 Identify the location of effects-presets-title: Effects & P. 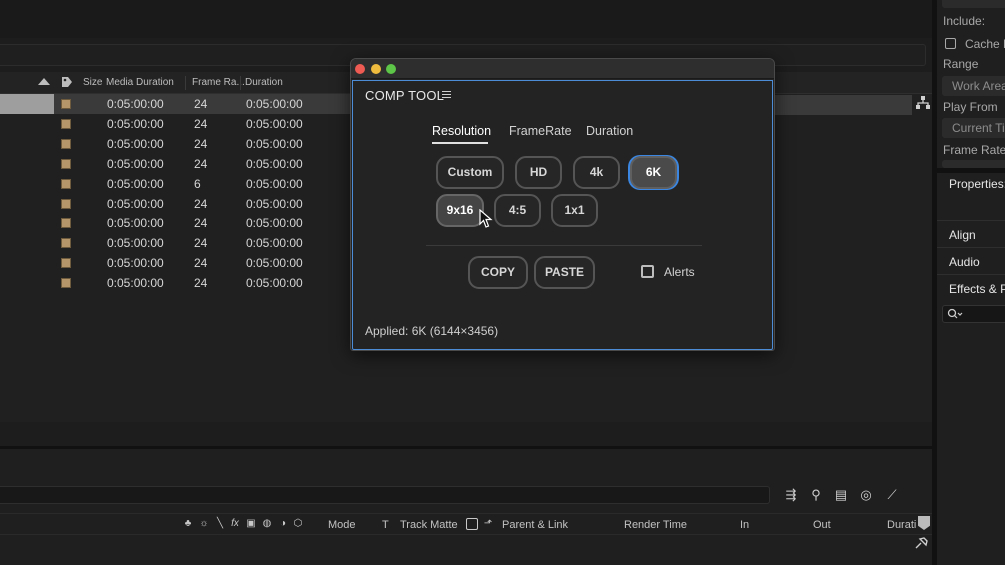
(977, 289).